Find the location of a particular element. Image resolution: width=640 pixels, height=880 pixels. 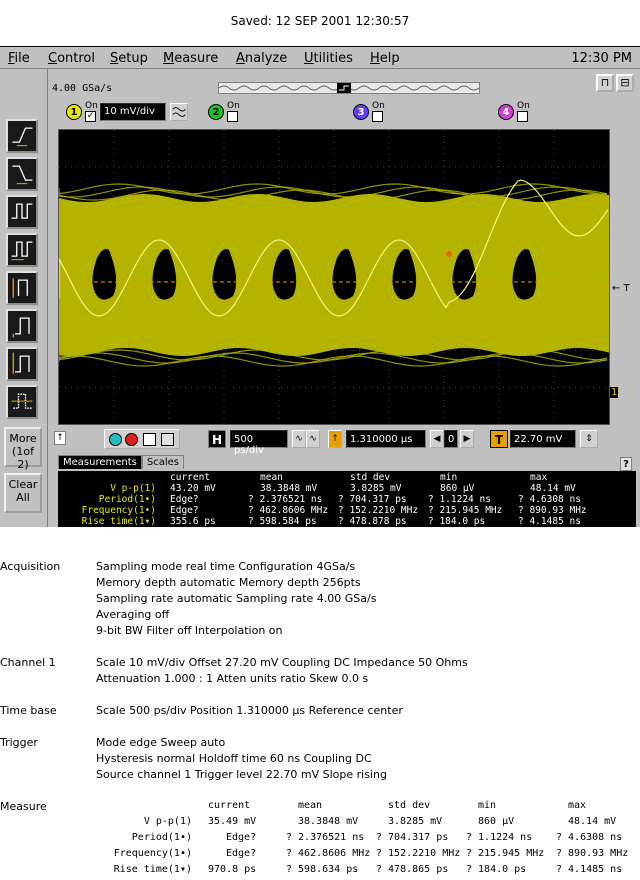

channel-3-checkbox is located at coordinates (377, 116).